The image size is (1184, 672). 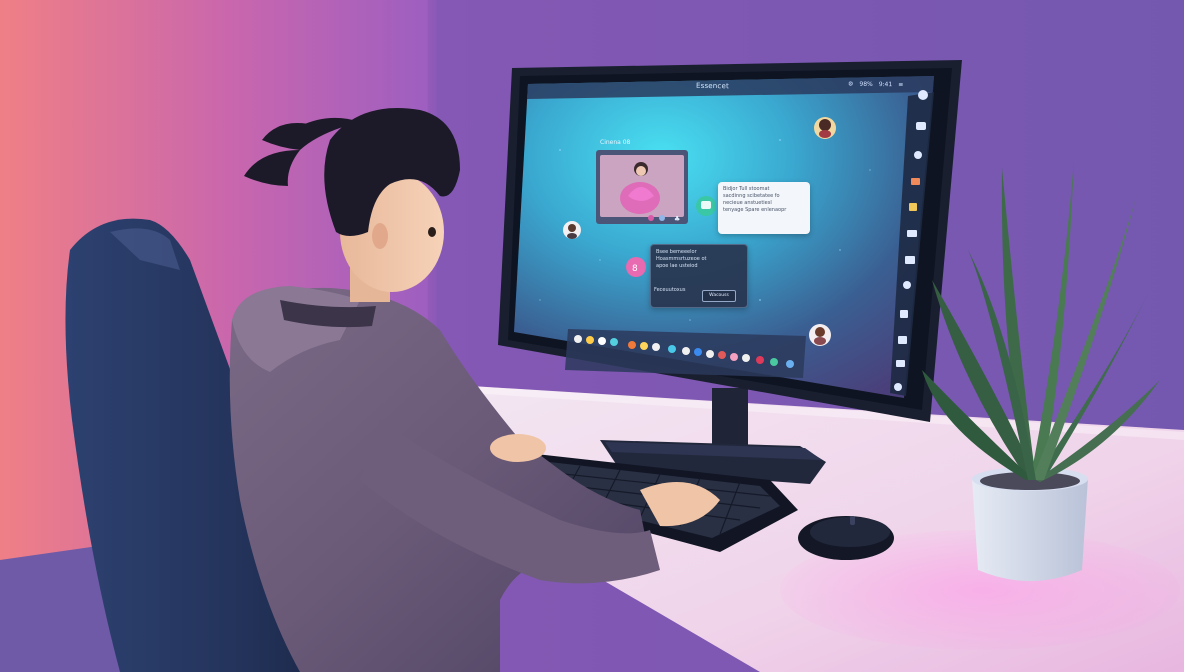 I want to click on menu-bar-title: Essencet, so click(x=712, y=86).